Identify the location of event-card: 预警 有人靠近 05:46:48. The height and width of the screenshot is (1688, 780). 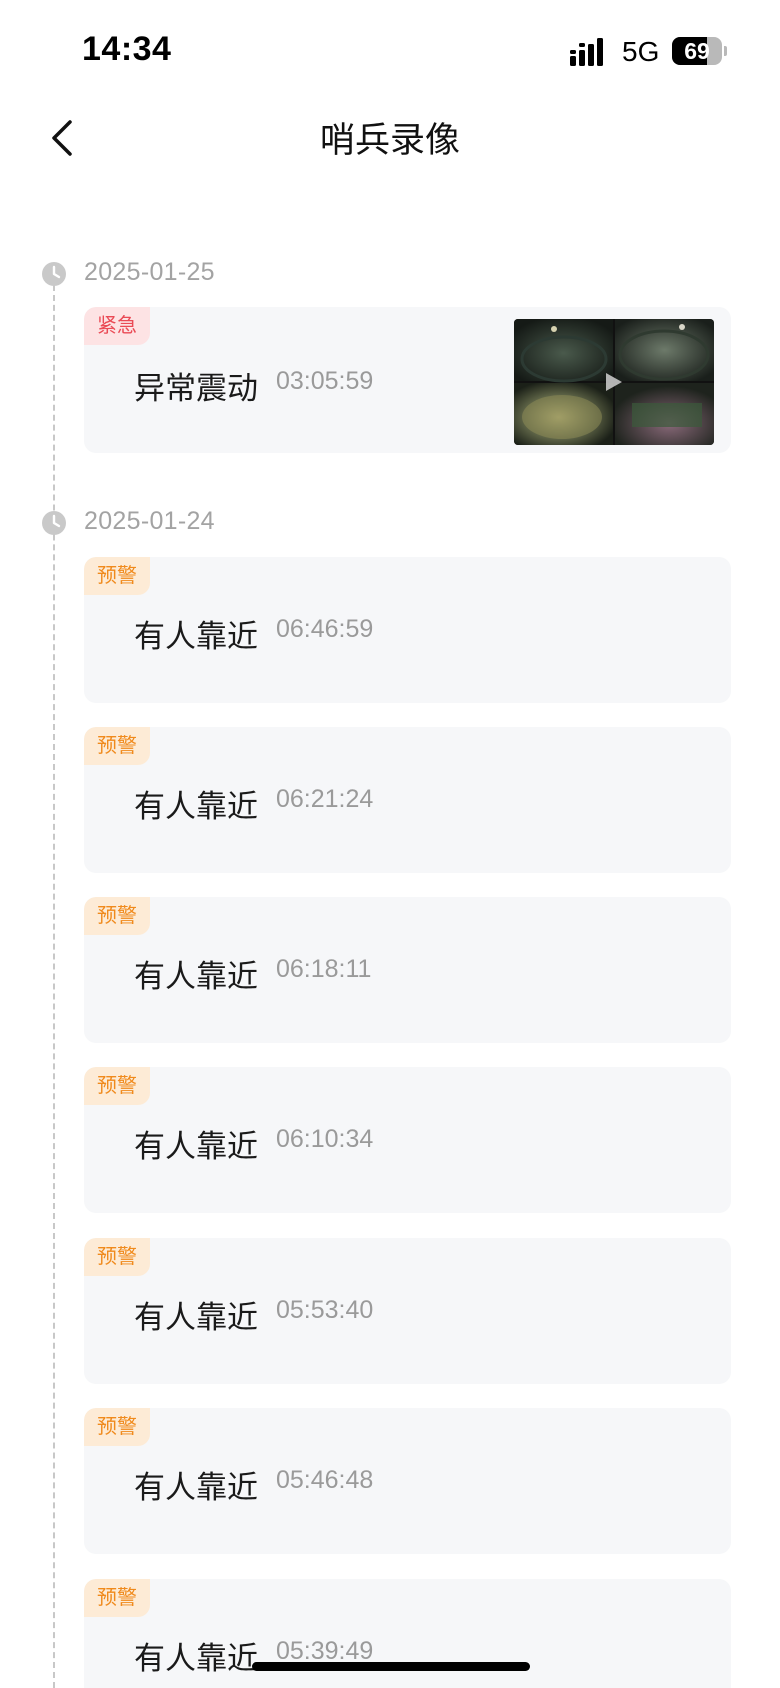
(407, 1481).